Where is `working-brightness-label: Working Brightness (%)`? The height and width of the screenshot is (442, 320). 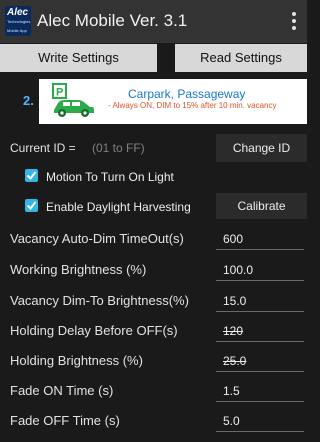
working-brightness-label: Working Brightness (%) is located at coordinates (78, 269).